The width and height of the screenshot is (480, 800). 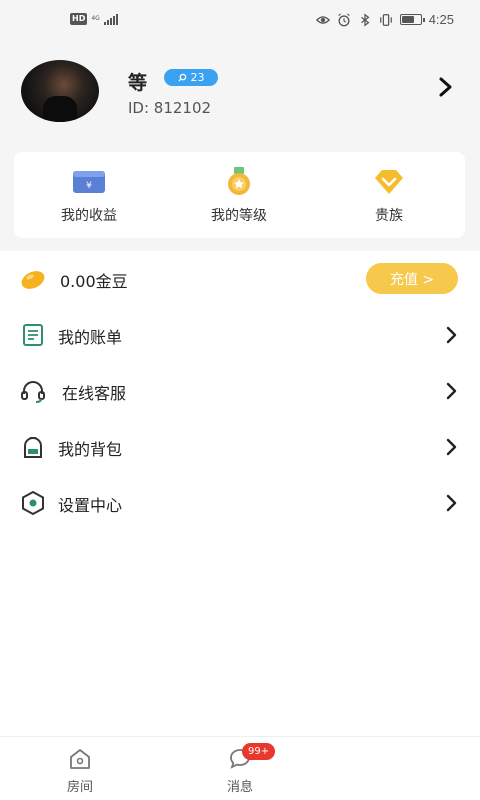 What do you see at coordinates (389, 216) in the screenshot?
I see `quick-action-label: 贵族` at bounding box center [389, 216].